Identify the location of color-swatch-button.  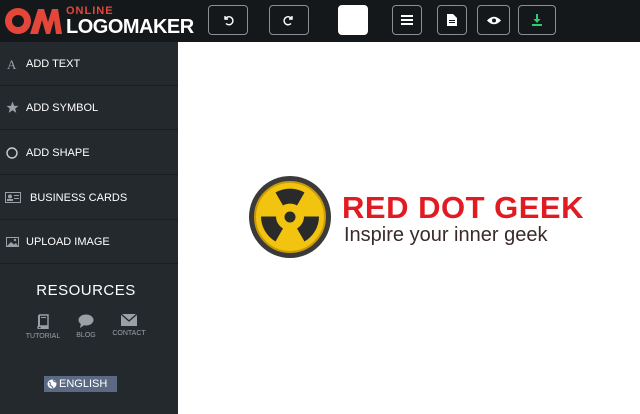
(353, 20).